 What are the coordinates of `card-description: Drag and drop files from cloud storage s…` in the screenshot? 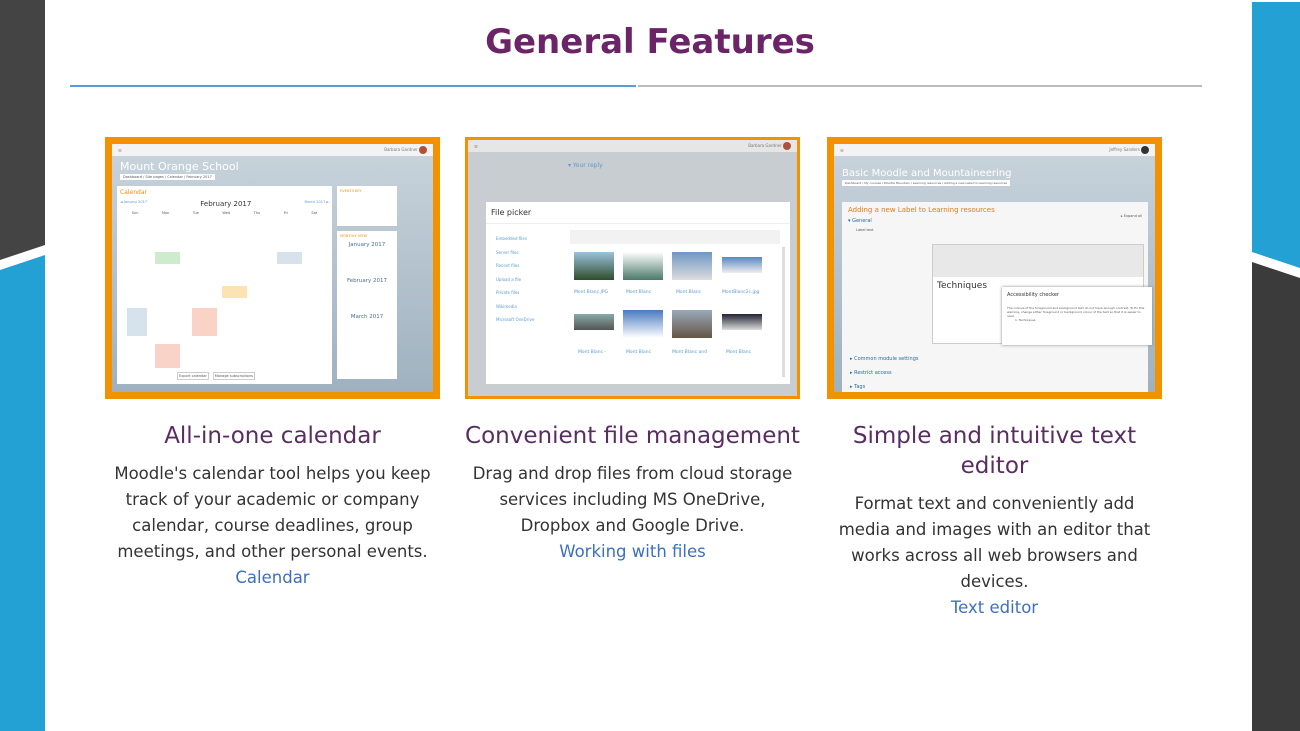 It's located at (632, 499).